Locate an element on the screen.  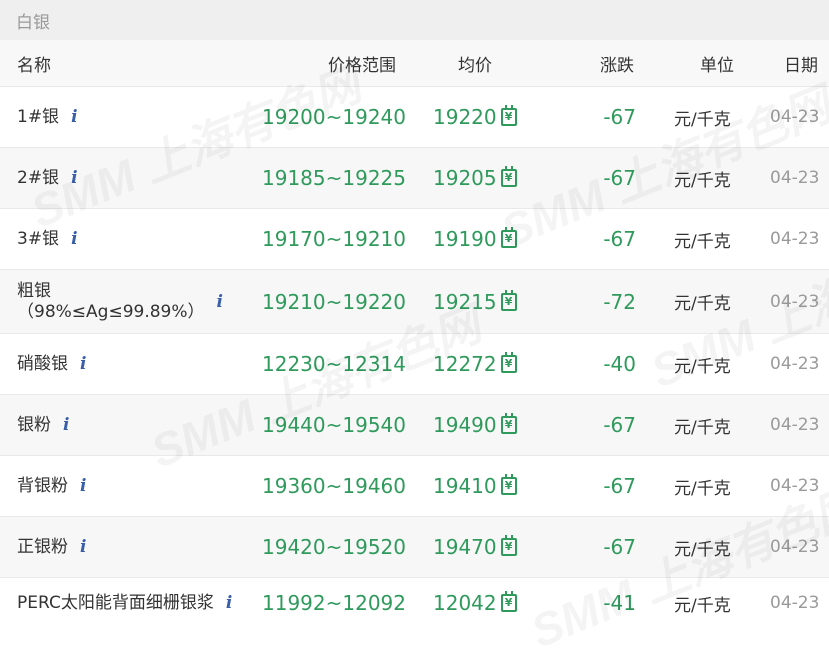
row-name-label: 3#银 is located at coordinates (38, 238).